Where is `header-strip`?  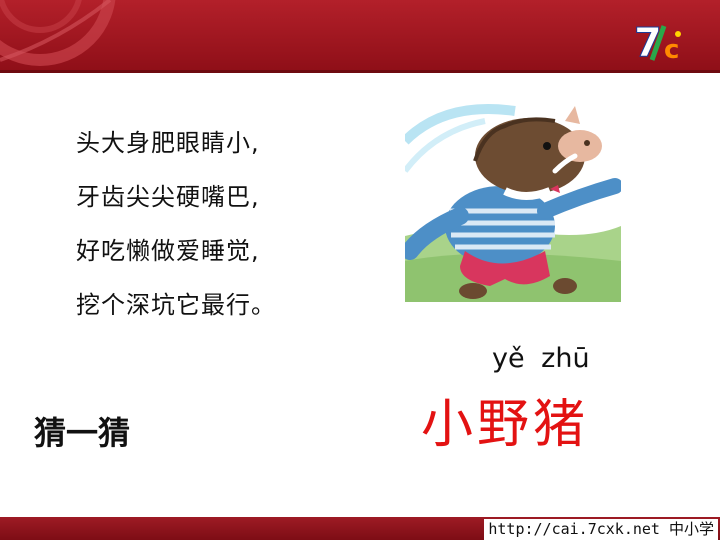 header-strip is located at coordinates (360, 71).